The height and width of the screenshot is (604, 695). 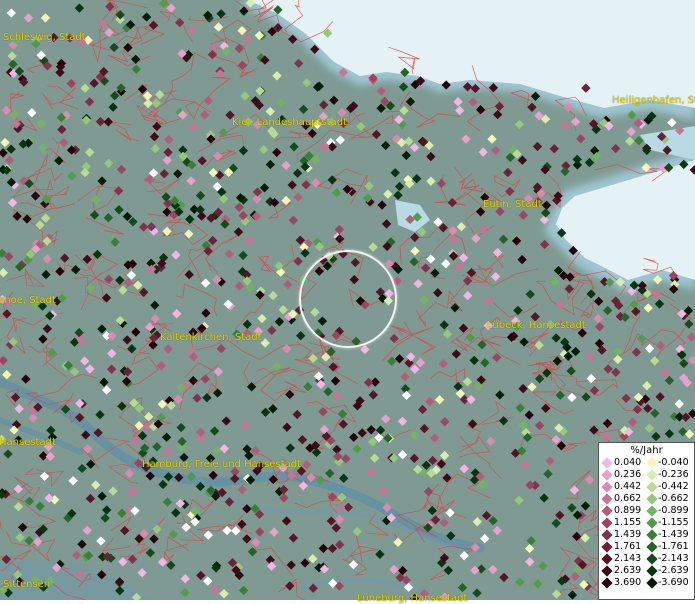 I want to click on focus-circle, so click(x=348, y=299).